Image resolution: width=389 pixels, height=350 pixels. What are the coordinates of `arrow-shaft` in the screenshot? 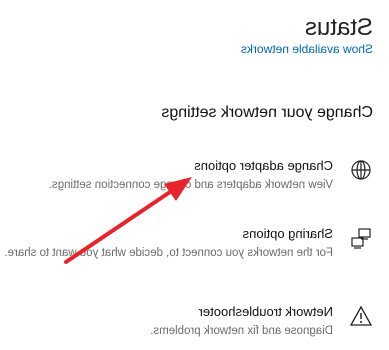 It's located at (121, 225).